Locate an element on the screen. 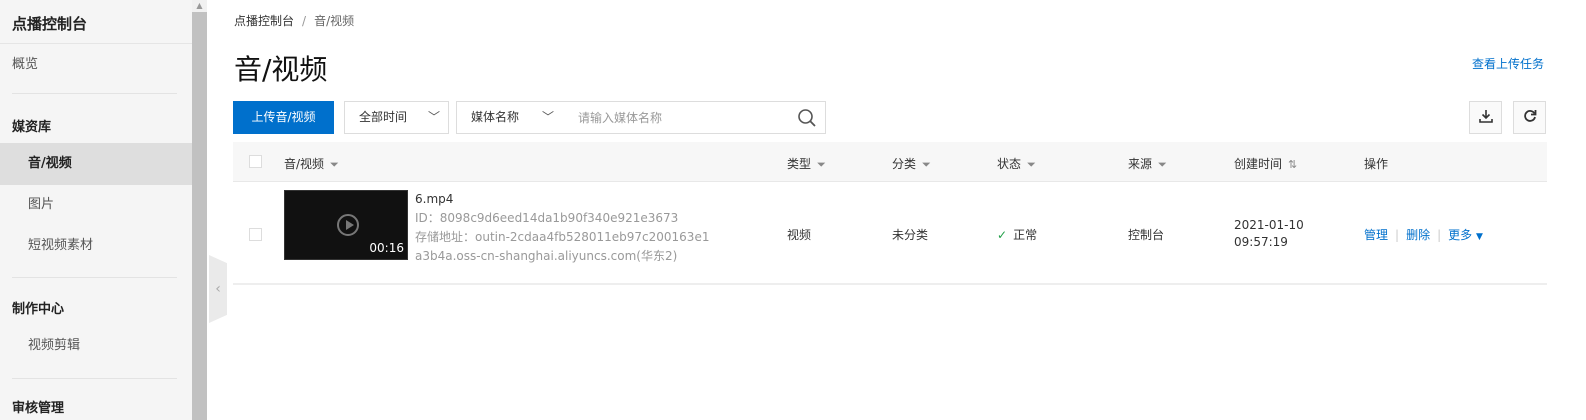 The height and width of the screenshot is (420, 1586). media-created-time: 2021-01-10 09:57:19 is located at coordinates (1269, 233).